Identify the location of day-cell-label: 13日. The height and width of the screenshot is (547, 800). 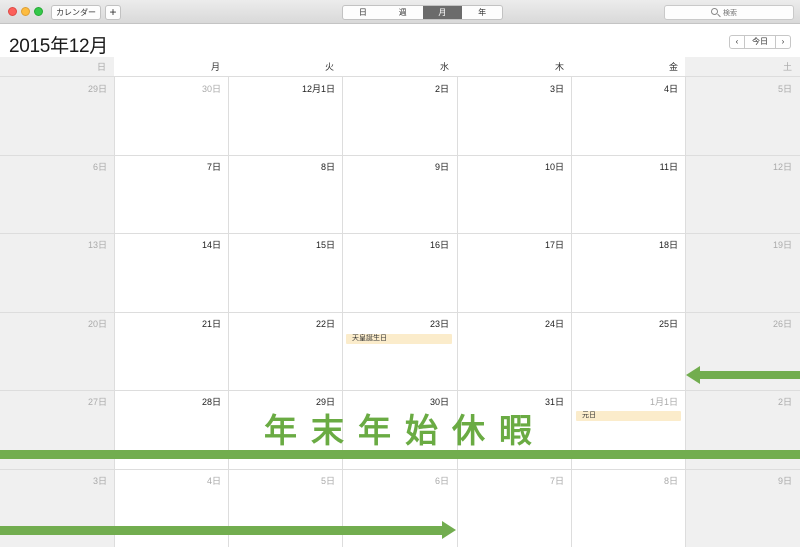
(57, 244).